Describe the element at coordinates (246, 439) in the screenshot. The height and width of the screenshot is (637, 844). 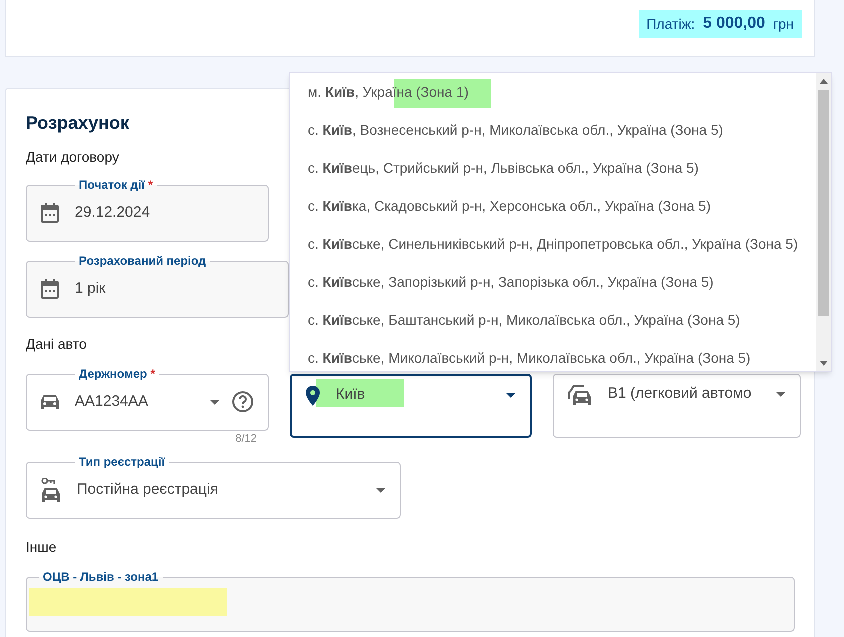
I see `character-counter: 8/12` at that location.